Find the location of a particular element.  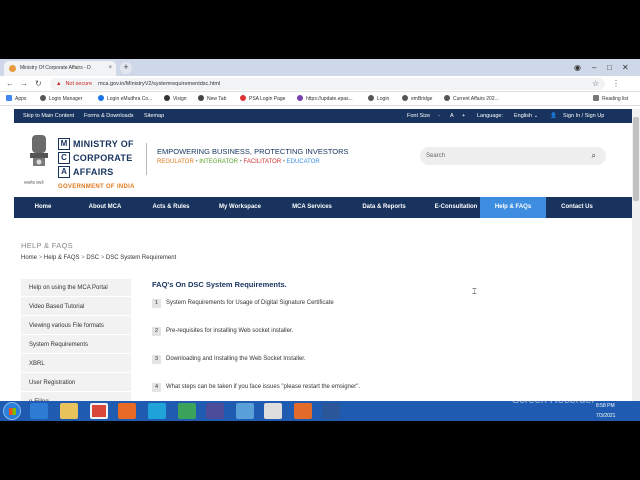

font-size-label: Font Size is located at coordinates (419, 116).